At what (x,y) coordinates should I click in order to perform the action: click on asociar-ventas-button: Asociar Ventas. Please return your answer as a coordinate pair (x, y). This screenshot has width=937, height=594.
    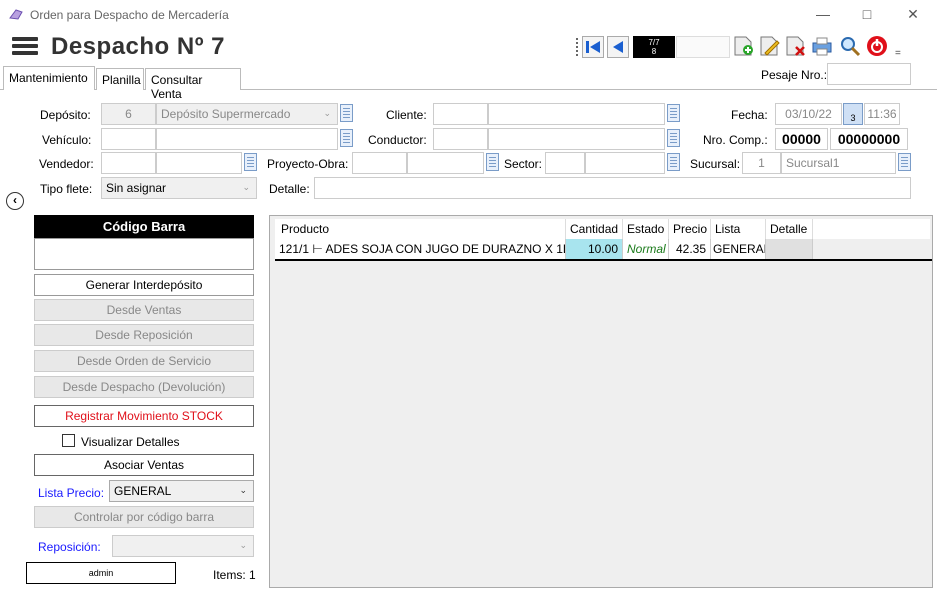
    Looking at the image, I should click on (144, 465).